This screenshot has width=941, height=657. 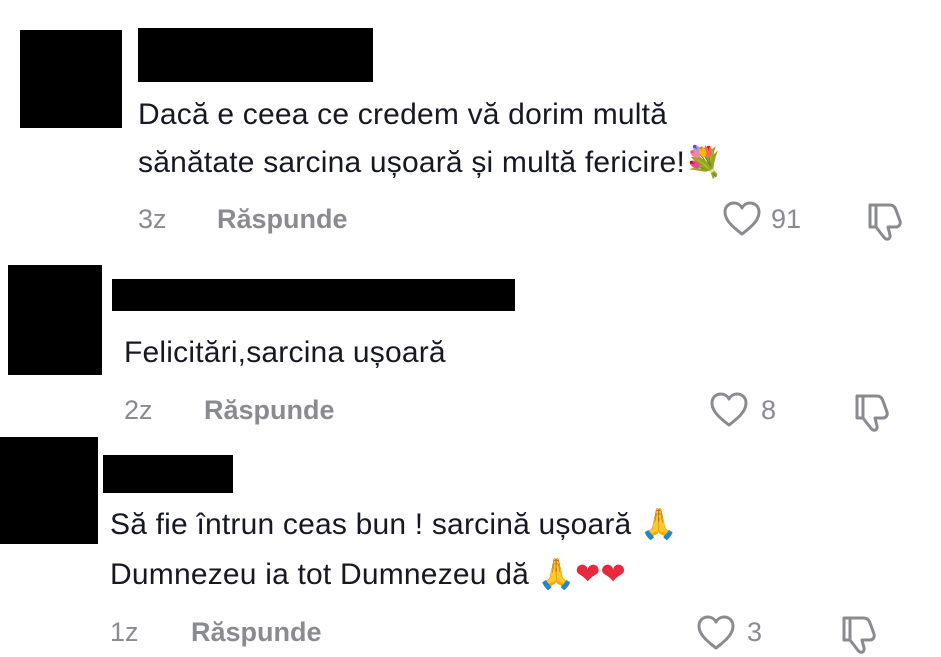 What do you see at coordinates (403, 114) in the screenshot?
I see `comment-text-line: Dacă e ceea ce credem vă dorim multă` at bounding box center [403, 114].